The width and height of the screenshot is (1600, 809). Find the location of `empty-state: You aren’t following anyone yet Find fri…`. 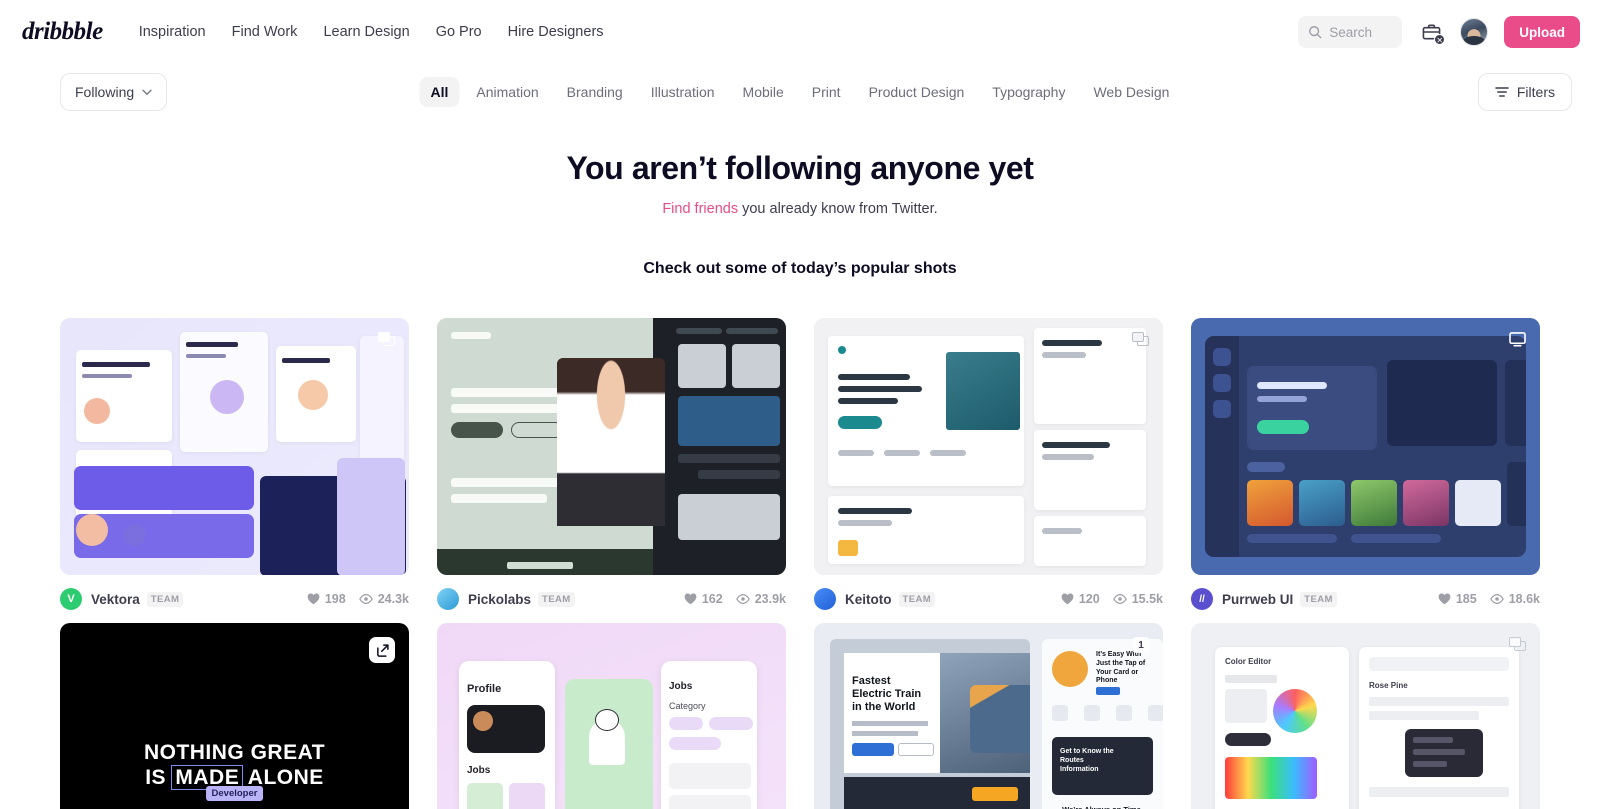

empty-state: You aren’t following anyone yet Find fri… is located at coordinates (800, 183).